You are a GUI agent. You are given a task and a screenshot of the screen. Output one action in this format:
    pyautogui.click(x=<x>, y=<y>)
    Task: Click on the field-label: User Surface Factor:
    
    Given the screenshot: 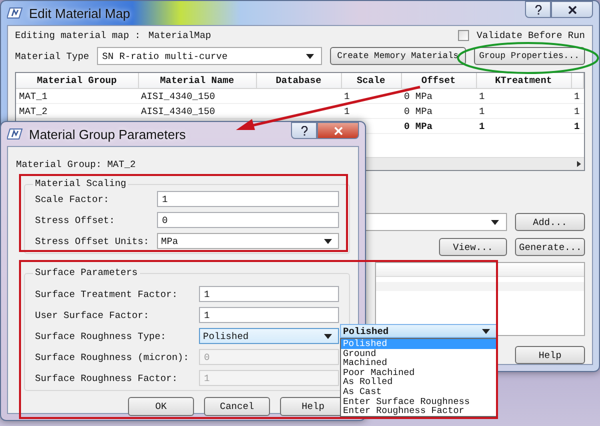 What is the action you would take?
    pyautogui.click(x=92, y=315)
    